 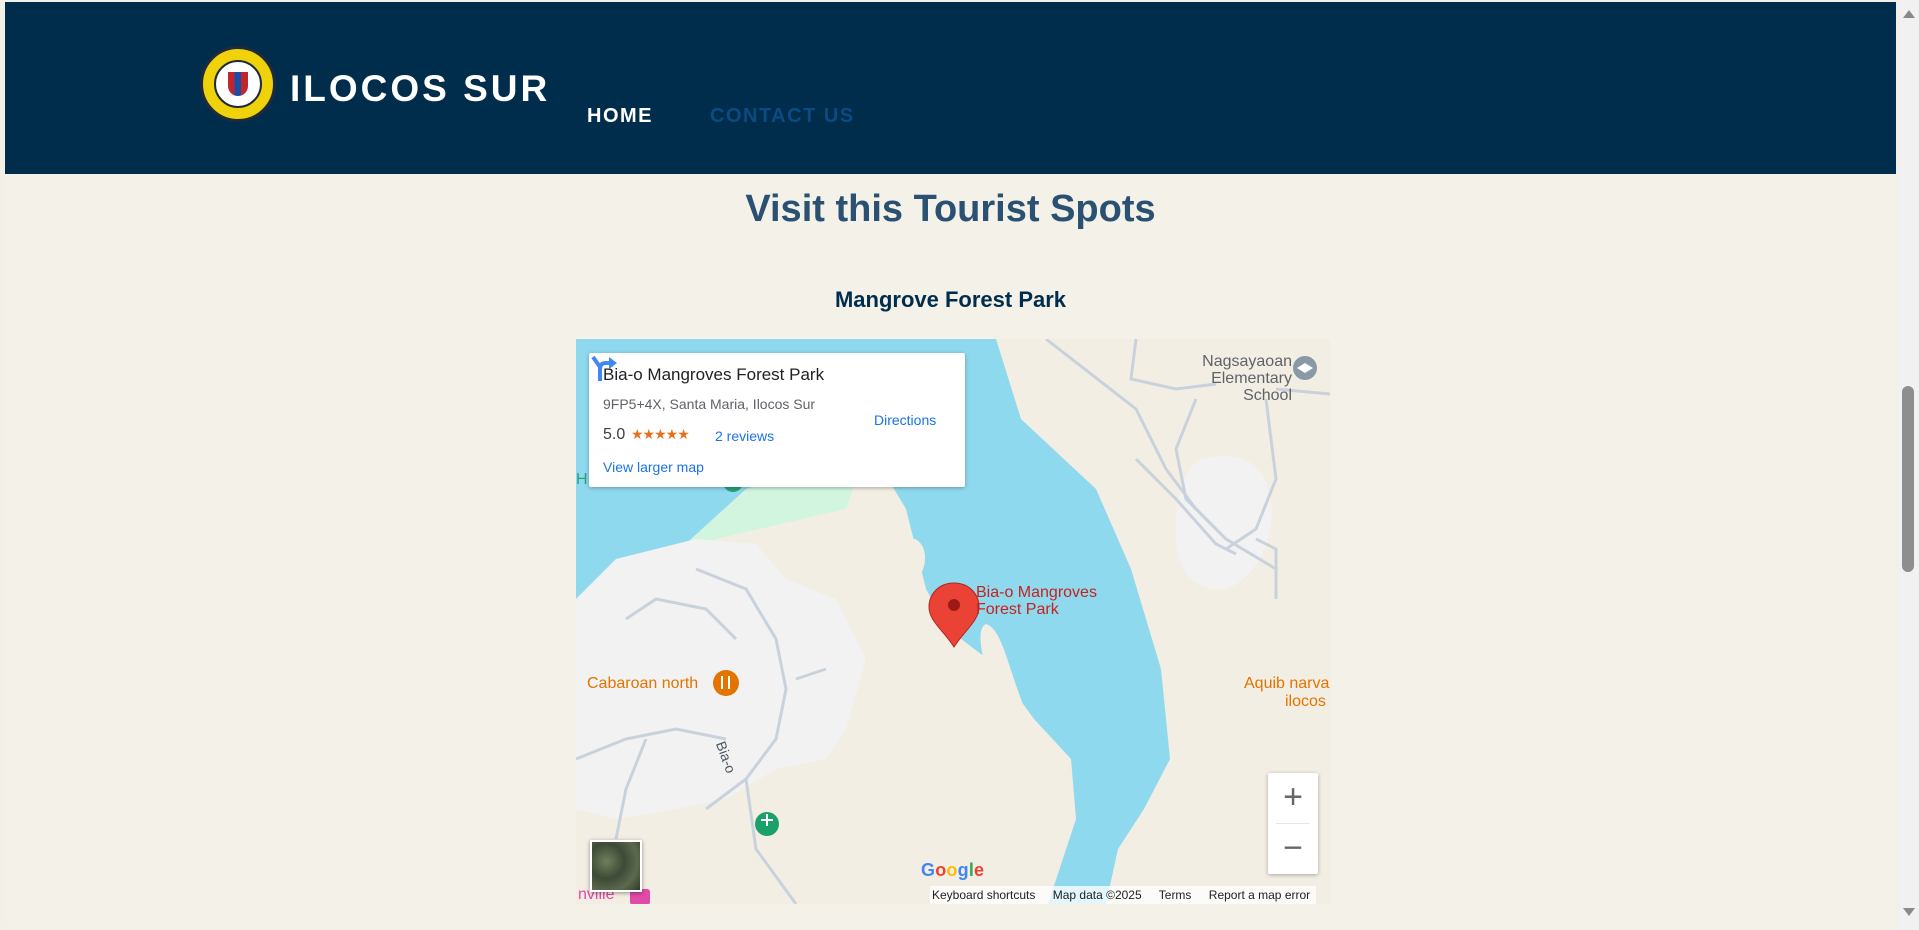 What do you see at coordinates (905, 420) in the screenshot?
I see `directions-link: Directions` at bounding box center [905, 420].